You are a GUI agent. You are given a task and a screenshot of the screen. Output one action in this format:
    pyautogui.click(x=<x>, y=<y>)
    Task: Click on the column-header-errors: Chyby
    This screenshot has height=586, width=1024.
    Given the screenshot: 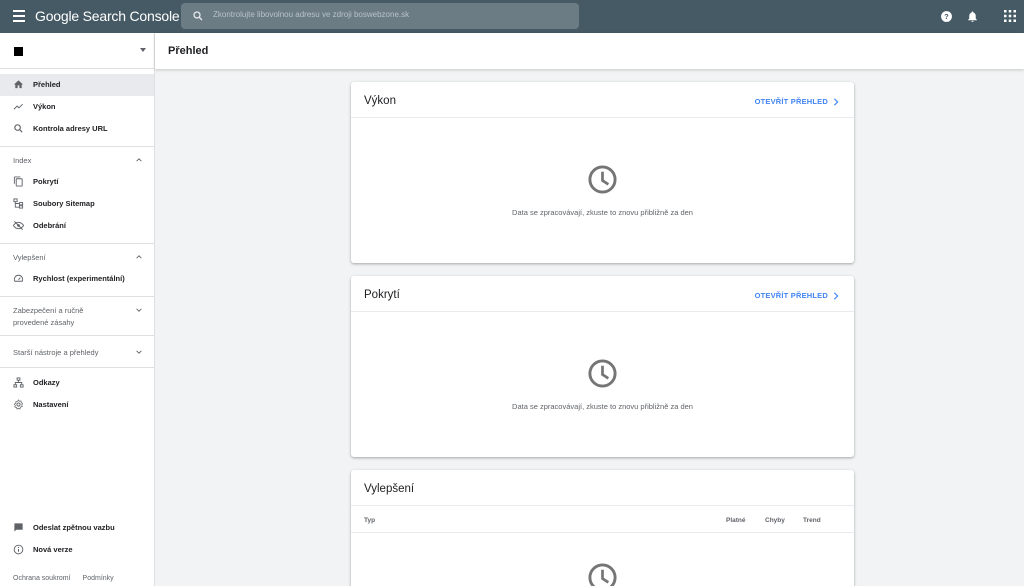 What is the action you would take?
    pyautogui.click(x=775, y=520)
    